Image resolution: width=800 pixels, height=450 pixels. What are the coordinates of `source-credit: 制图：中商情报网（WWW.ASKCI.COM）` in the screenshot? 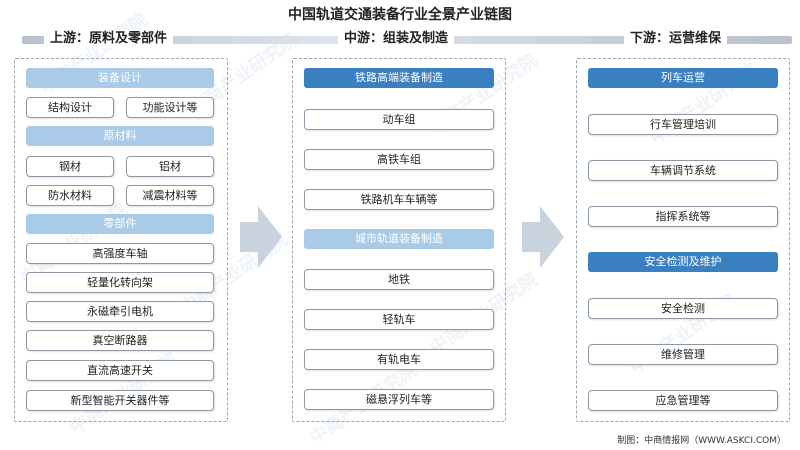 It's located at (701, 441).